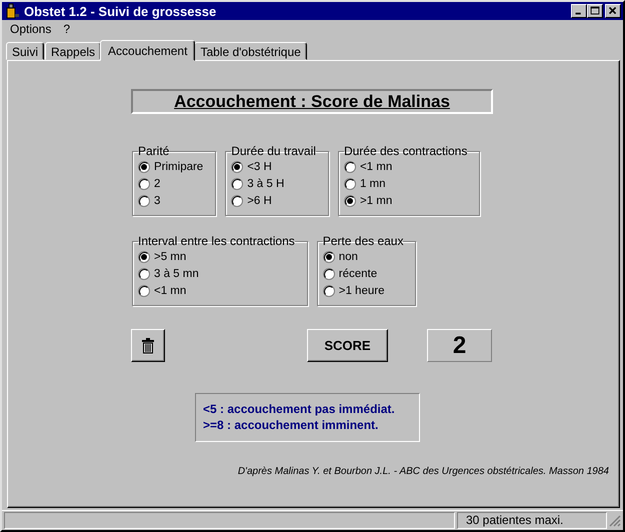 The image size is (625, 532). I want to click on option-label: >1 heure, so click(361, 290).